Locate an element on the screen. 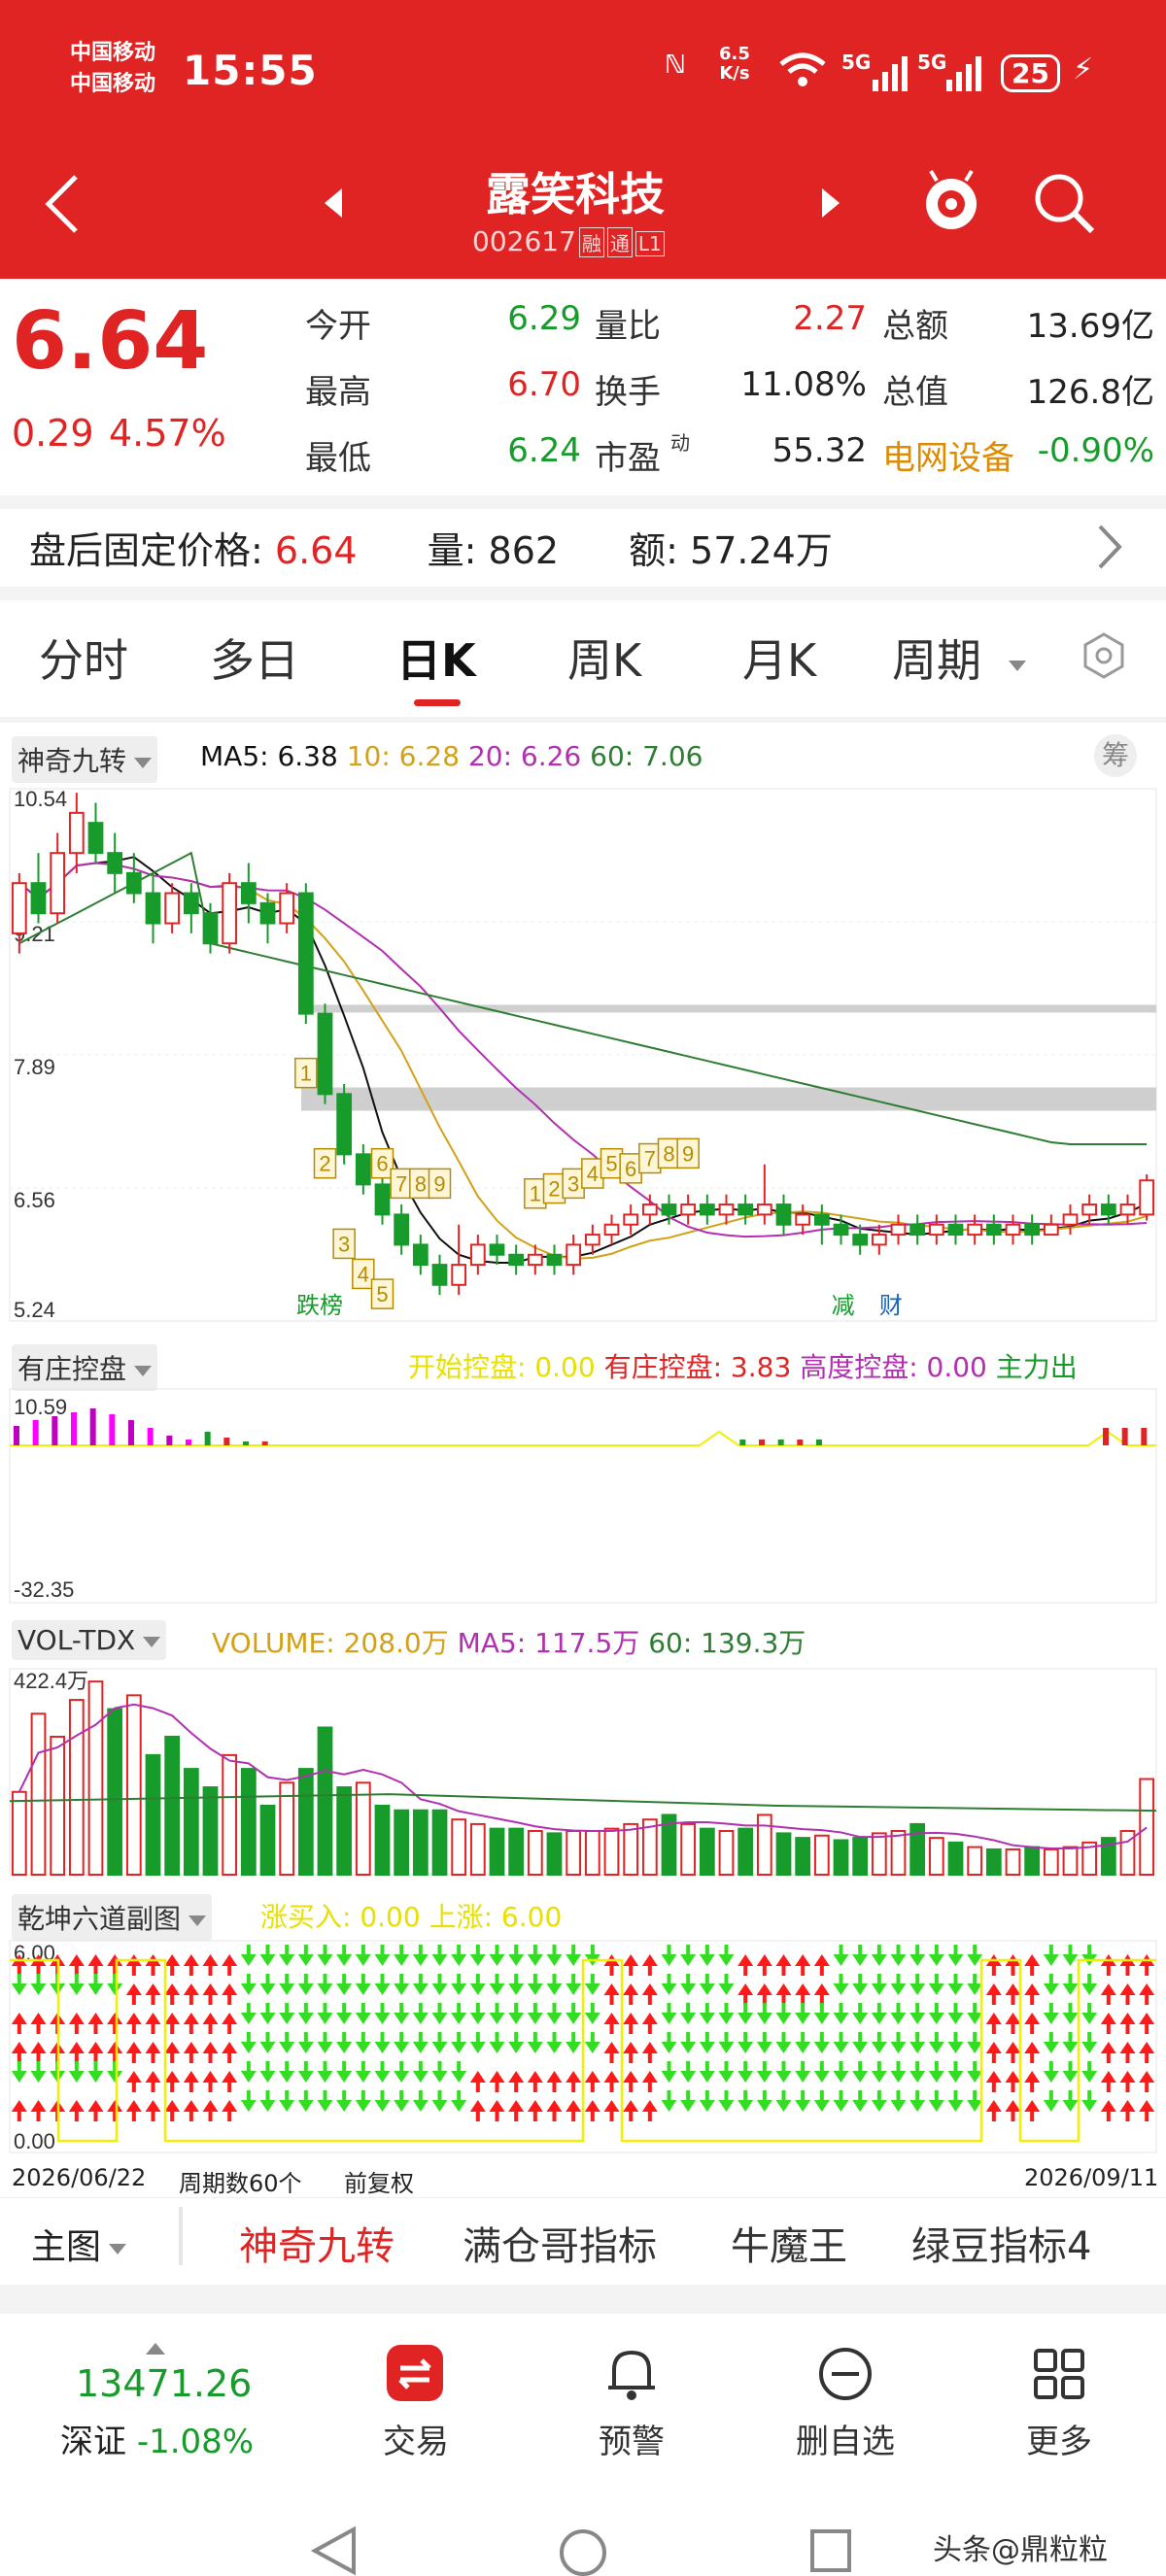 The image size is (1166, 2576). back-icon is located at coordinates (62, 204).